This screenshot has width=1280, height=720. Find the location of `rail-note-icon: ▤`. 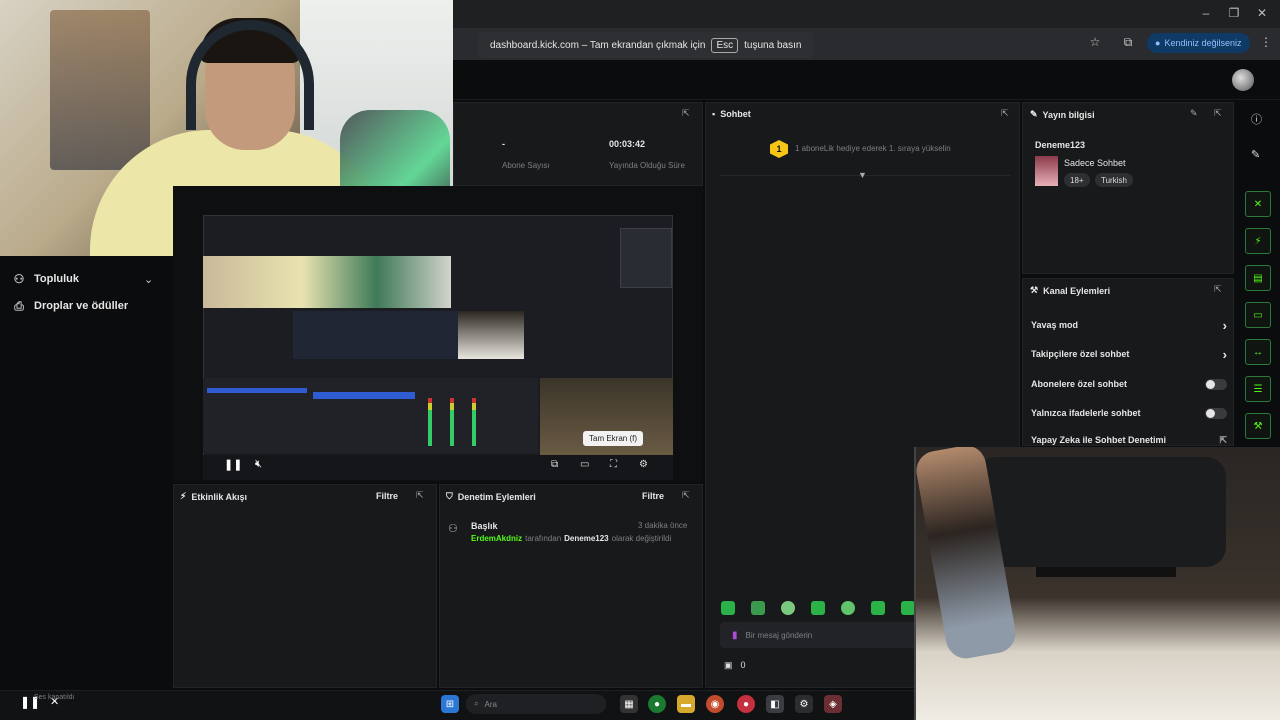

rail-note-icon: ▤ is located at coordinates (1258, 278).